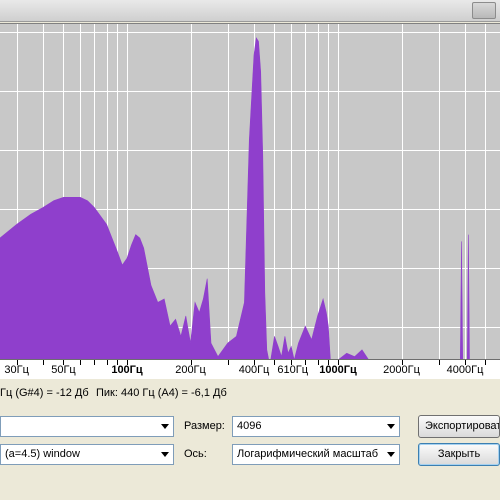  What do you see at coordinates (250, 11) in the screenshot?
I see `window-titlebar` at bounding box center [250, 11].